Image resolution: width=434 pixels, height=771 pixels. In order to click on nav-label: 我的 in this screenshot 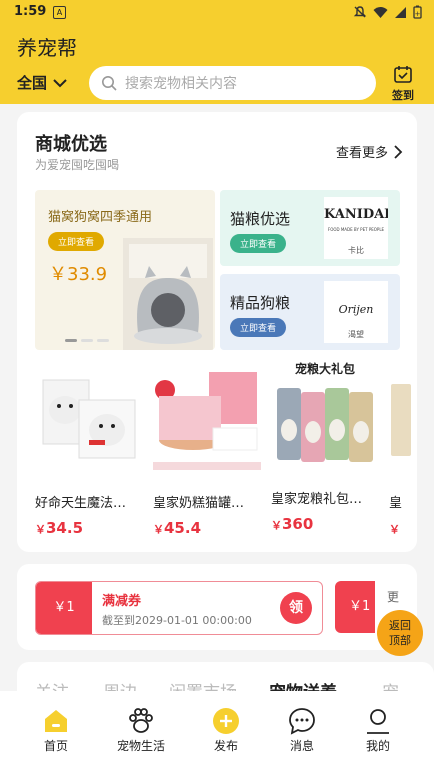, I will do `click(377, 746)`.